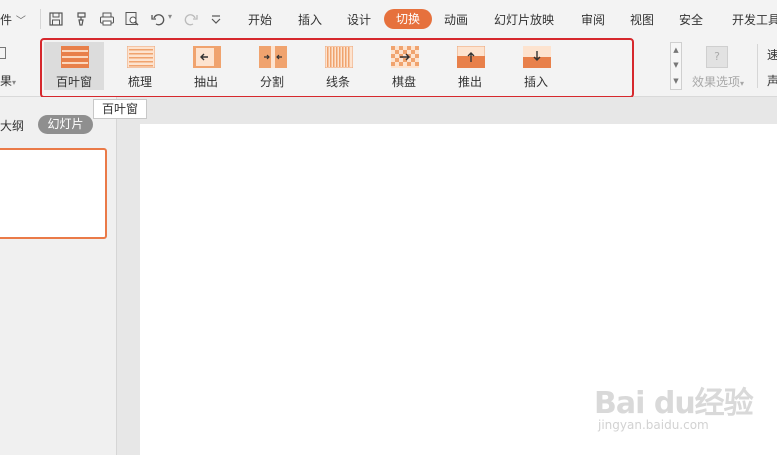 The image size is (777, 455). What do you see at coordinates (408, 19) in the screenshot?
I see `tab-transitions: 切换` at bounding box center [408, 19].